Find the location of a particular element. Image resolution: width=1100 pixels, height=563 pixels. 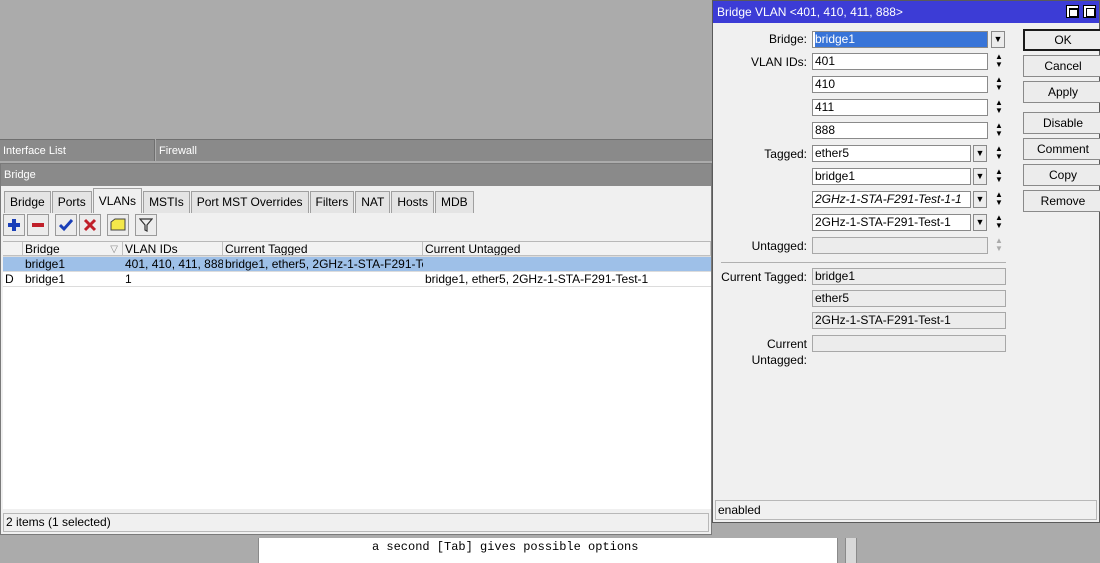

column-header-bridge: Bridge ▽ is located at coordinates (73, 249).